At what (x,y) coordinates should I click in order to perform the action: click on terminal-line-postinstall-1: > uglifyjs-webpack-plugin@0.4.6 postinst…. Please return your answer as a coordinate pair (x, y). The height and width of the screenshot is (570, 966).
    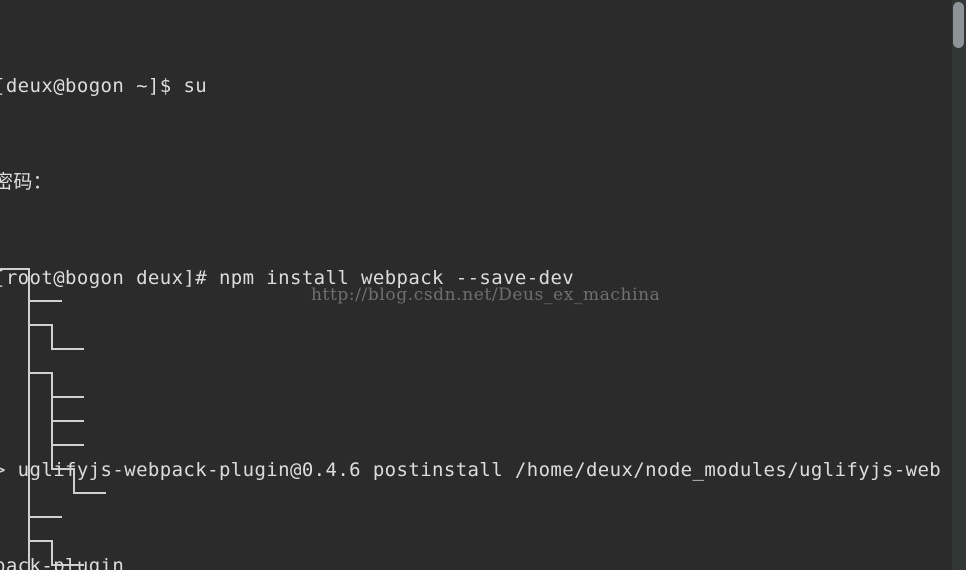
    Looking at the image, I should click on (483, 470).